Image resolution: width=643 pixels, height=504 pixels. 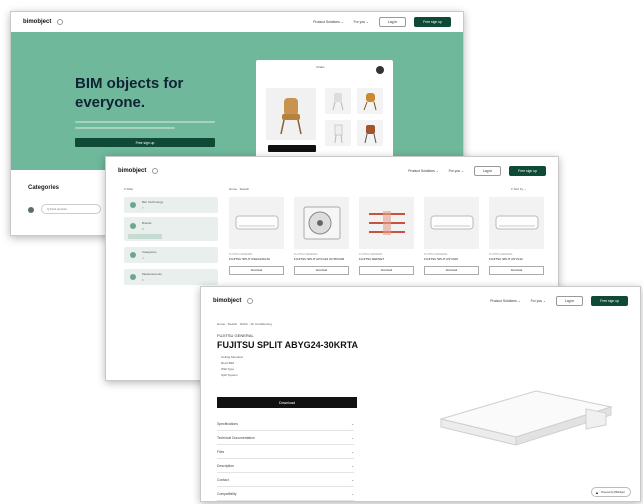 I want to click on ceiling-cassette-unit-icon, so click(x=526, y=418).